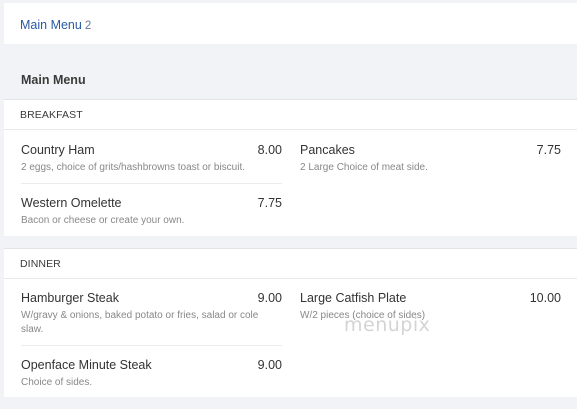 This screenshot has height=409, width=577. I want to click on item-description-line2: slaw., so click(32, 329).